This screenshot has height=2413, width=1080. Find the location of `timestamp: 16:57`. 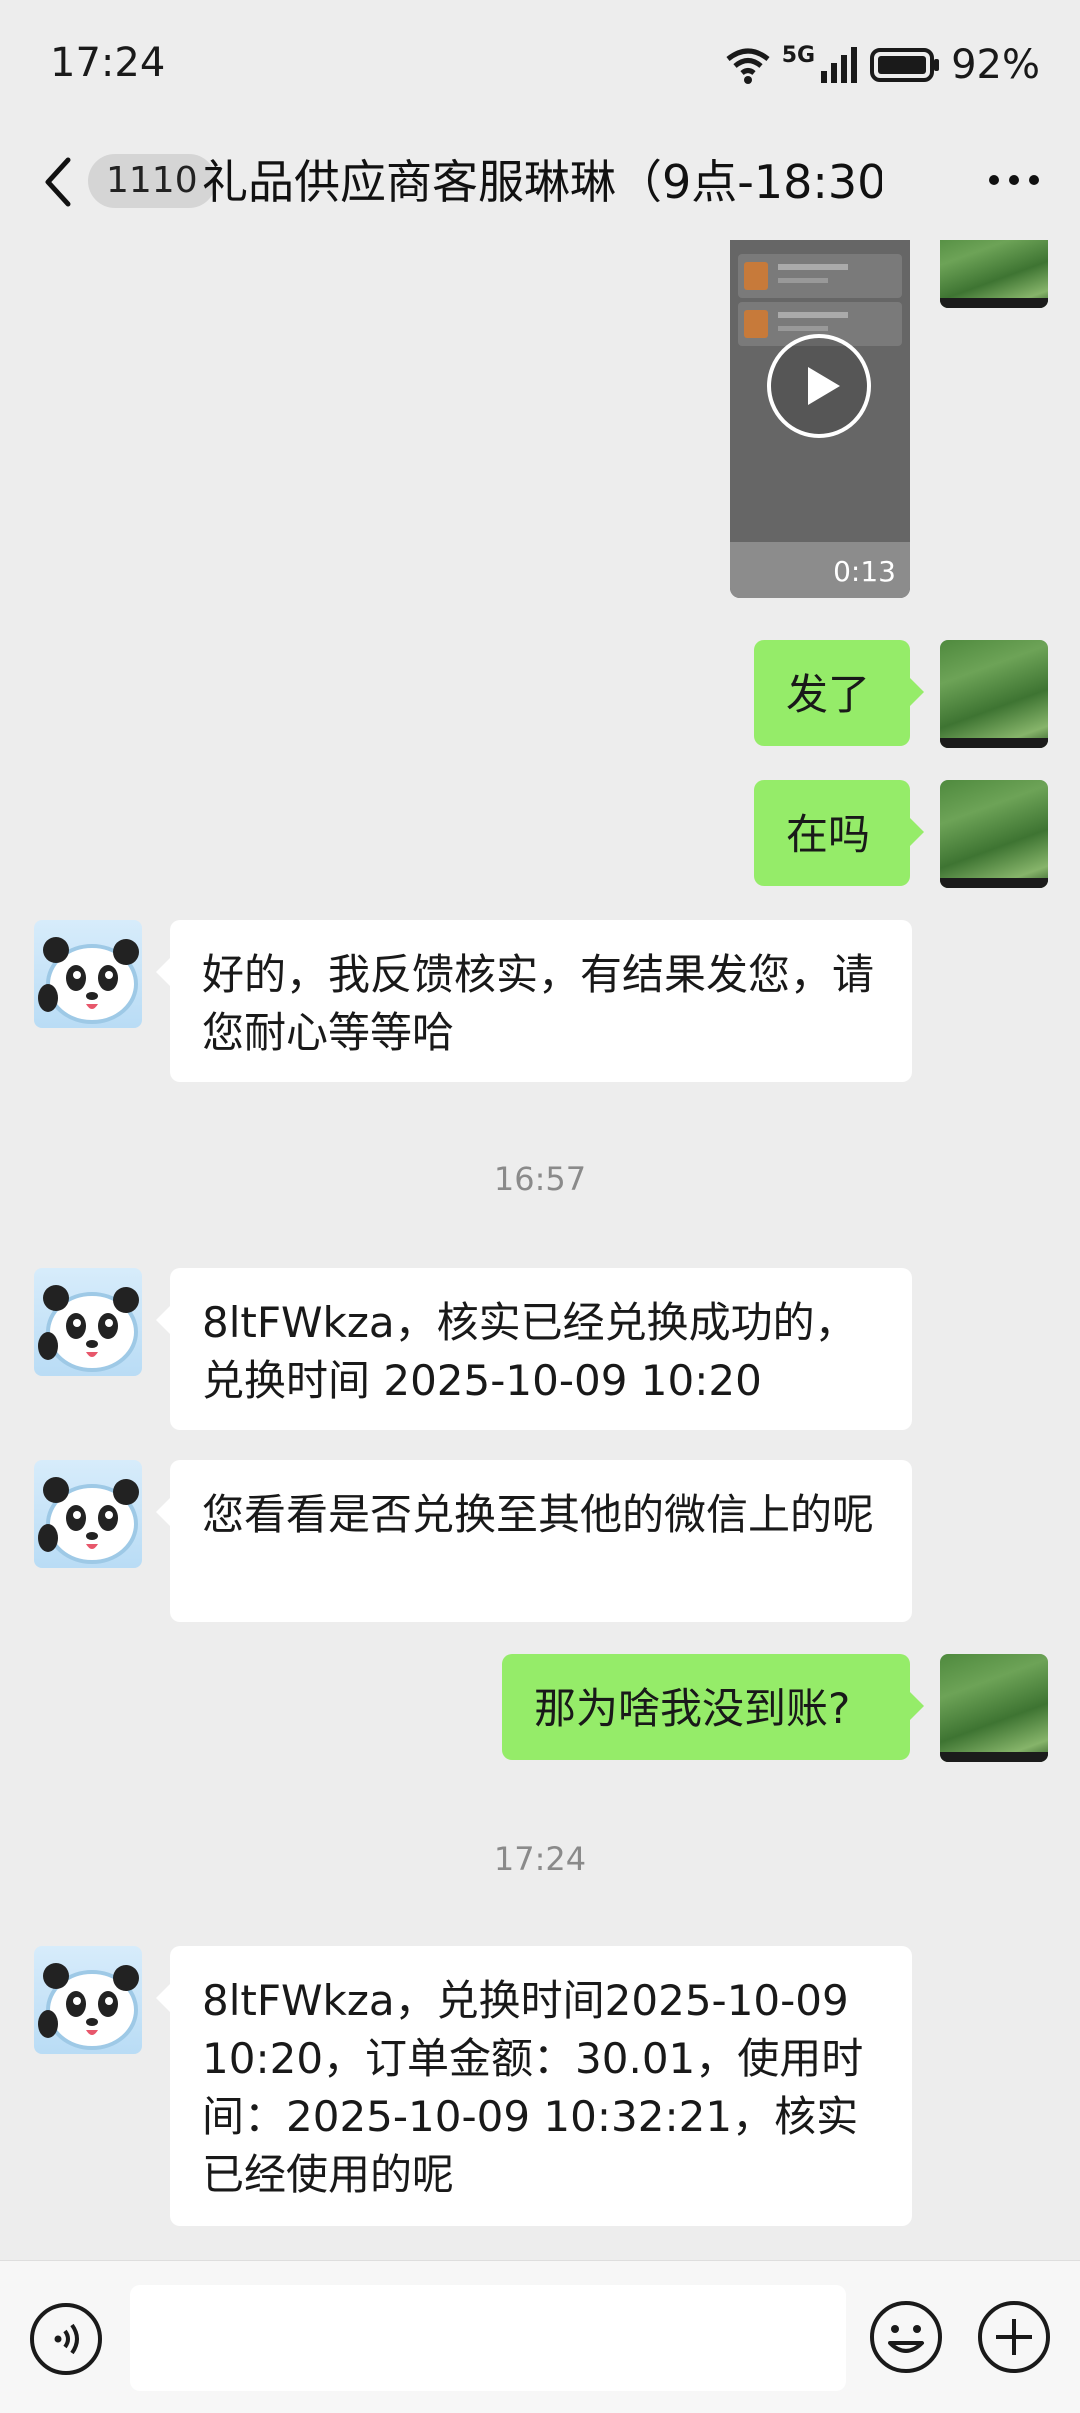

timestamp: 16:57 is located at coordinates (540, 1179).